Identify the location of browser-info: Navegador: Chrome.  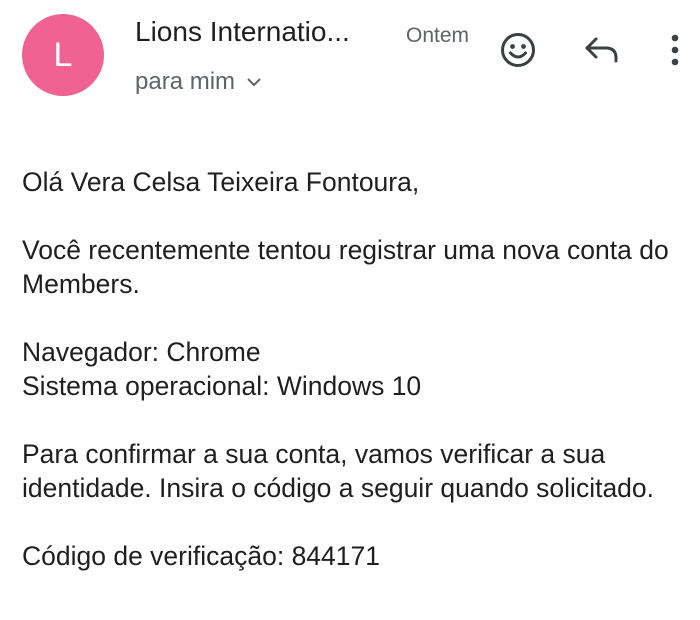
(141, 352).